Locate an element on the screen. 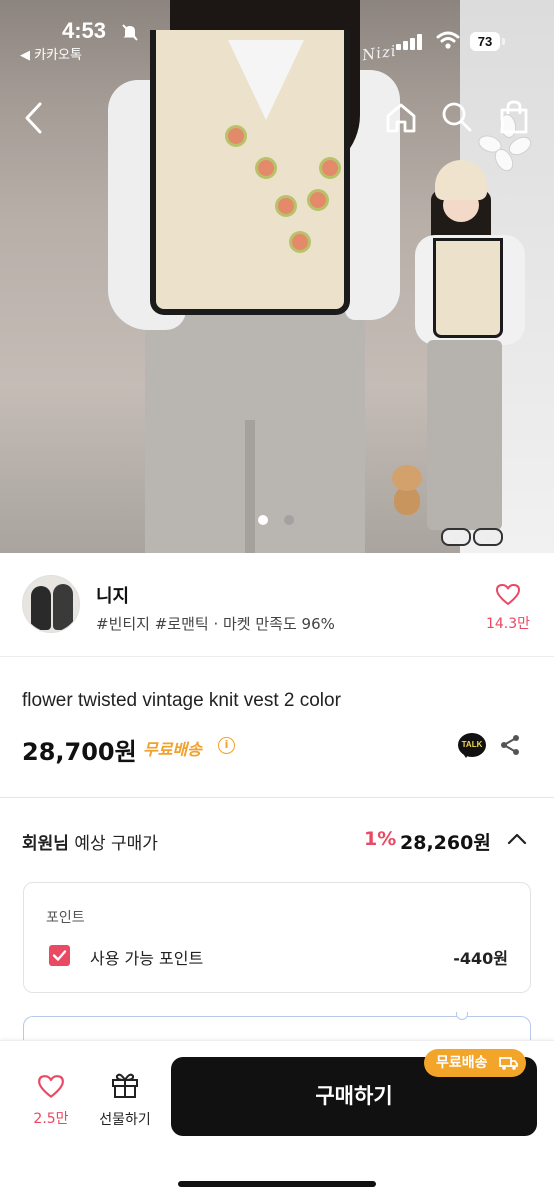  bear-body is located at coordinates (407, 501).